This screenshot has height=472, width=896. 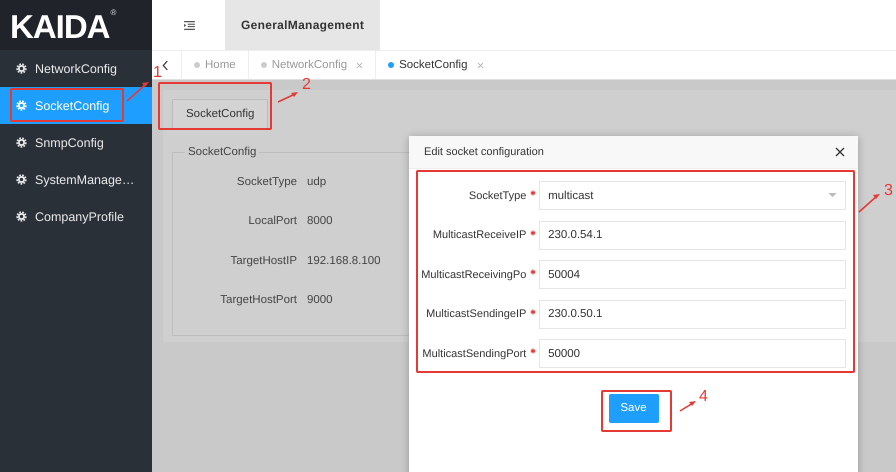 I want to click on setting-label: SocketType, so click(x=266, y=182).